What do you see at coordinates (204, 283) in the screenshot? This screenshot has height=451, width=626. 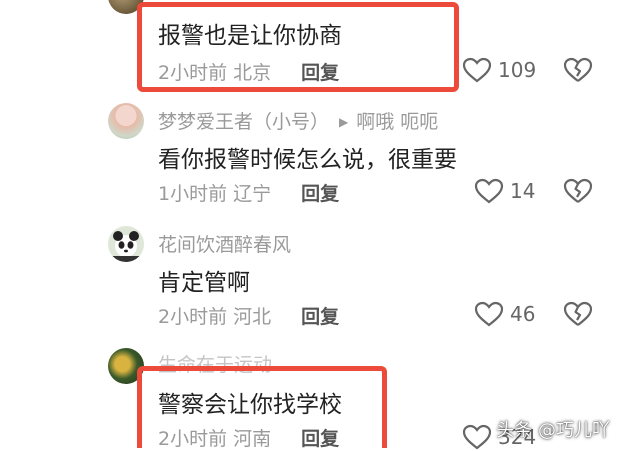 I see `comment-text: 肯定管啊` at bounding box center [204, 283].